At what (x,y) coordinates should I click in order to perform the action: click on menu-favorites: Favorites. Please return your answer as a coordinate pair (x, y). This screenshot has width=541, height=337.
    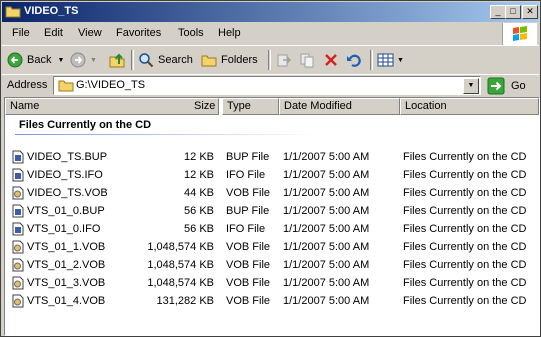
    Looking at the image, I should click on (138, 33).